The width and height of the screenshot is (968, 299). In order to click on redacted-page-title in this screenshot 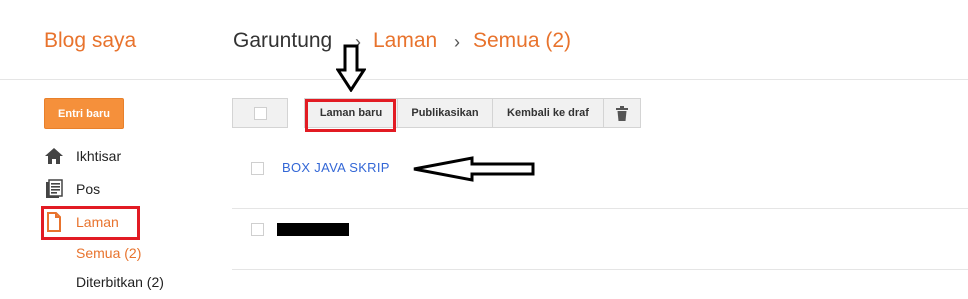, I will do `click(313, 229)`.